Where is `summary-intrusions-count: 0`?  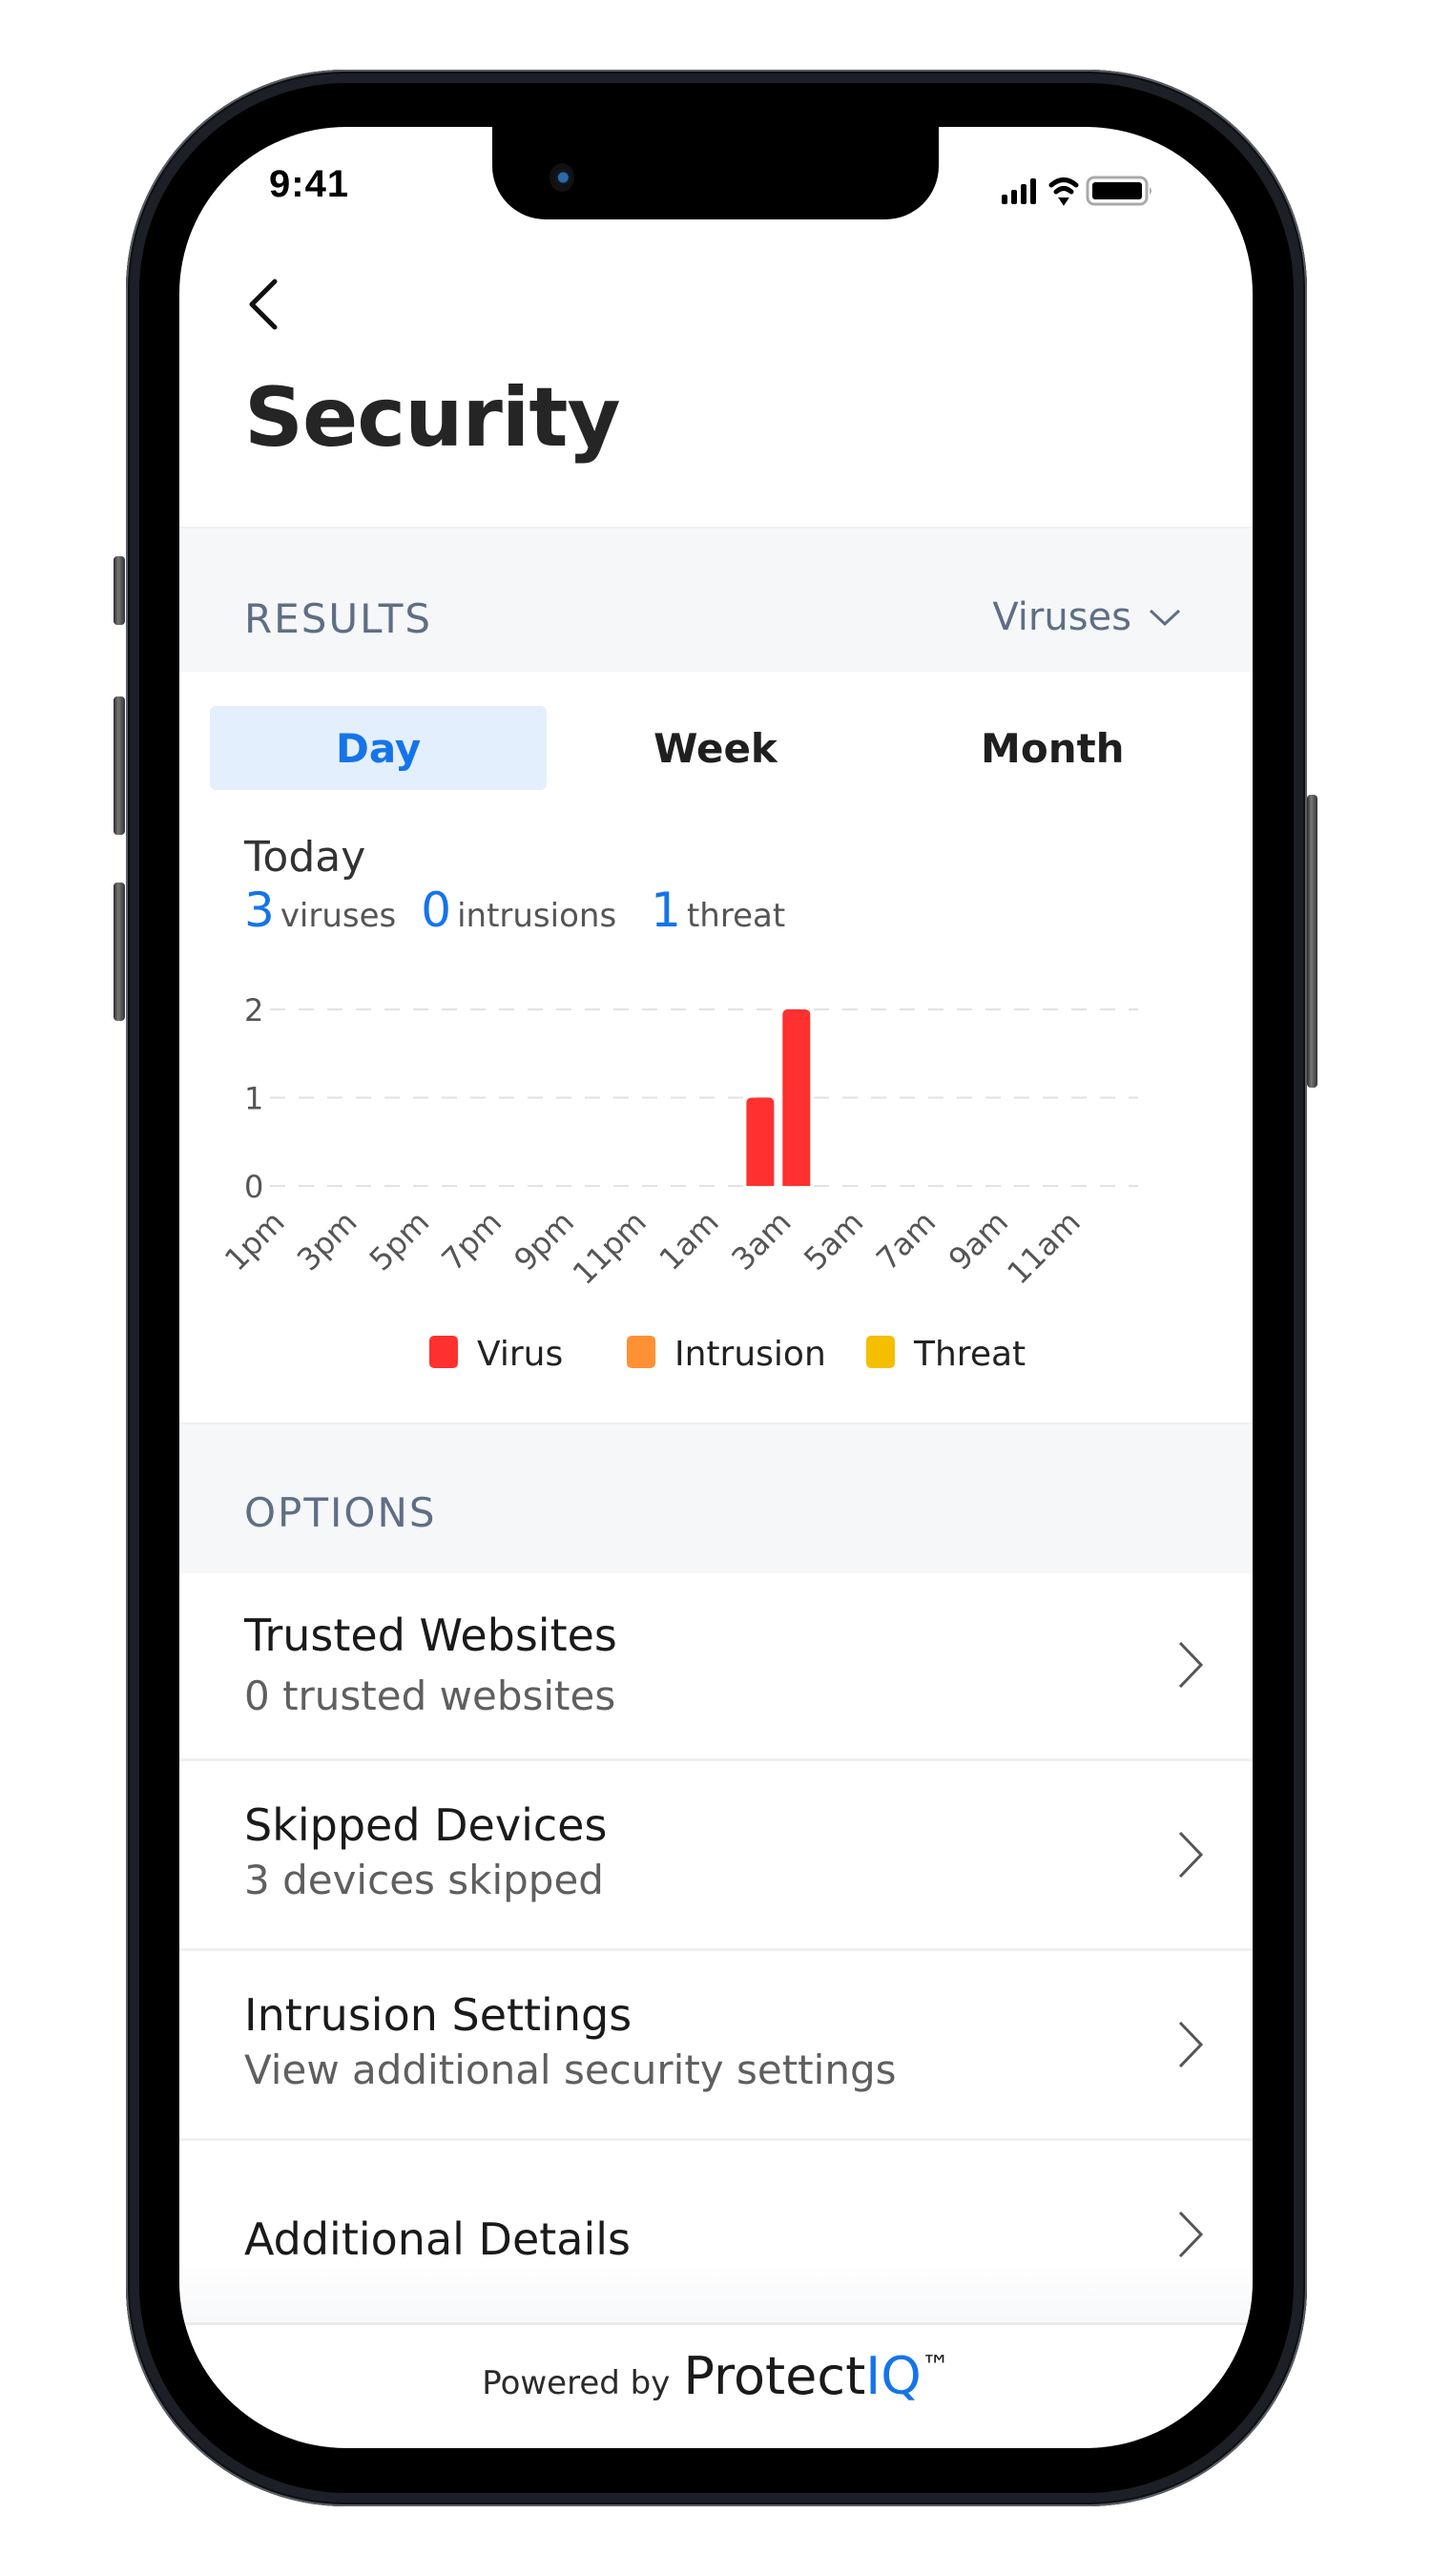
summary-intrusions-count: 0 is located at coordinates (436, 910).